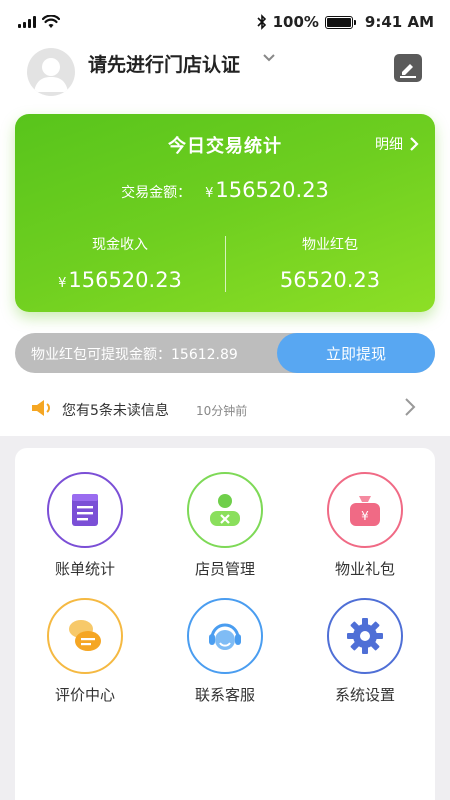 The image size is (450, 800). I want to click on chat-icon, so click(85, 636).